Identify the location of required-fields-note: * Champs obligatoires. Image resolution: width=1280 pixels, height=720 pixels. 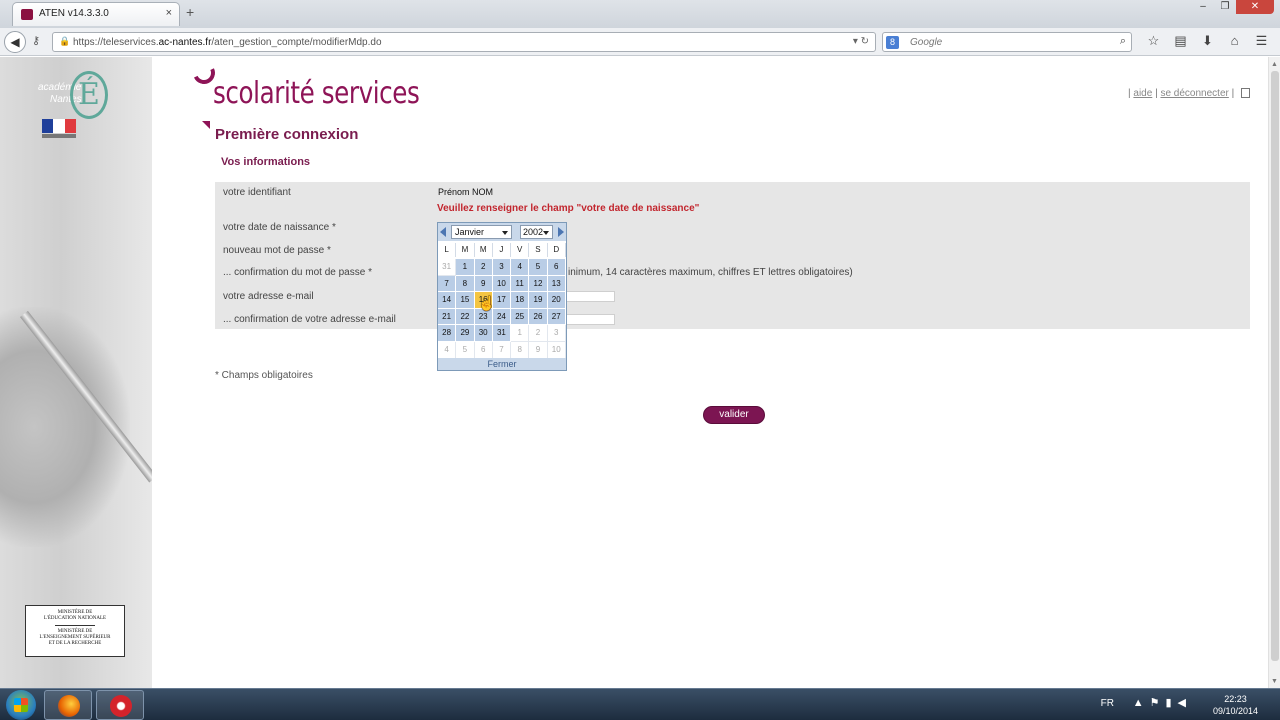
(264, 375).